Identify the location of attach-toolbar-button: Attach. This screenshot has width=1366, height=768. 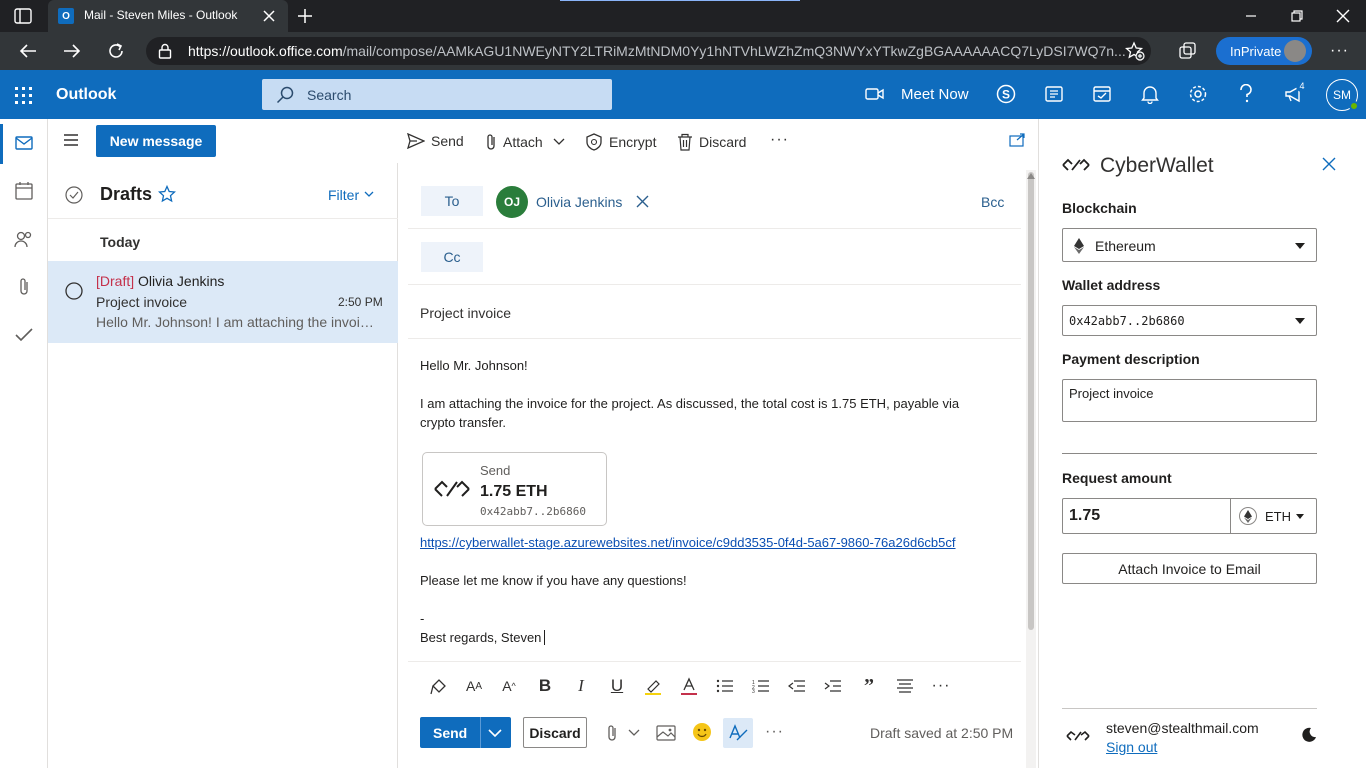
(525, 142).